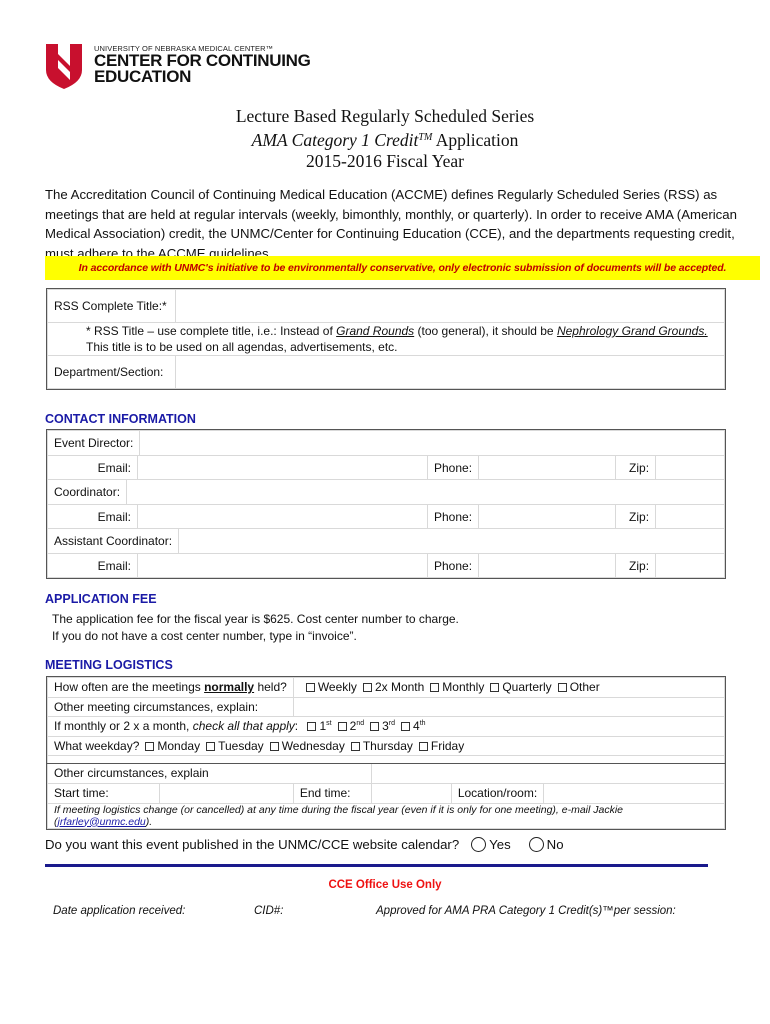  Describe the element at coordinates (269, 911) in the screenshot. I see `cid-label: CID#:` at that location.